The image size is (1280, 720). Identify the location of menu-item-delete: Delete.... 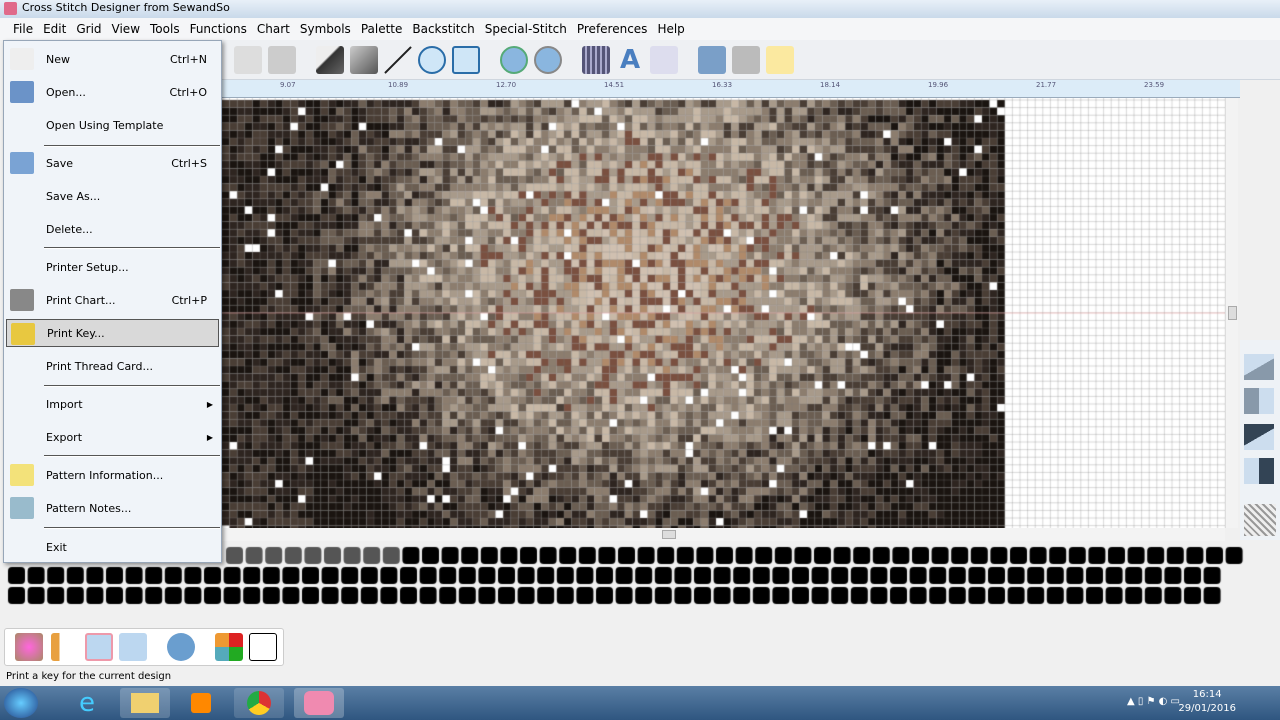
(112, 229).